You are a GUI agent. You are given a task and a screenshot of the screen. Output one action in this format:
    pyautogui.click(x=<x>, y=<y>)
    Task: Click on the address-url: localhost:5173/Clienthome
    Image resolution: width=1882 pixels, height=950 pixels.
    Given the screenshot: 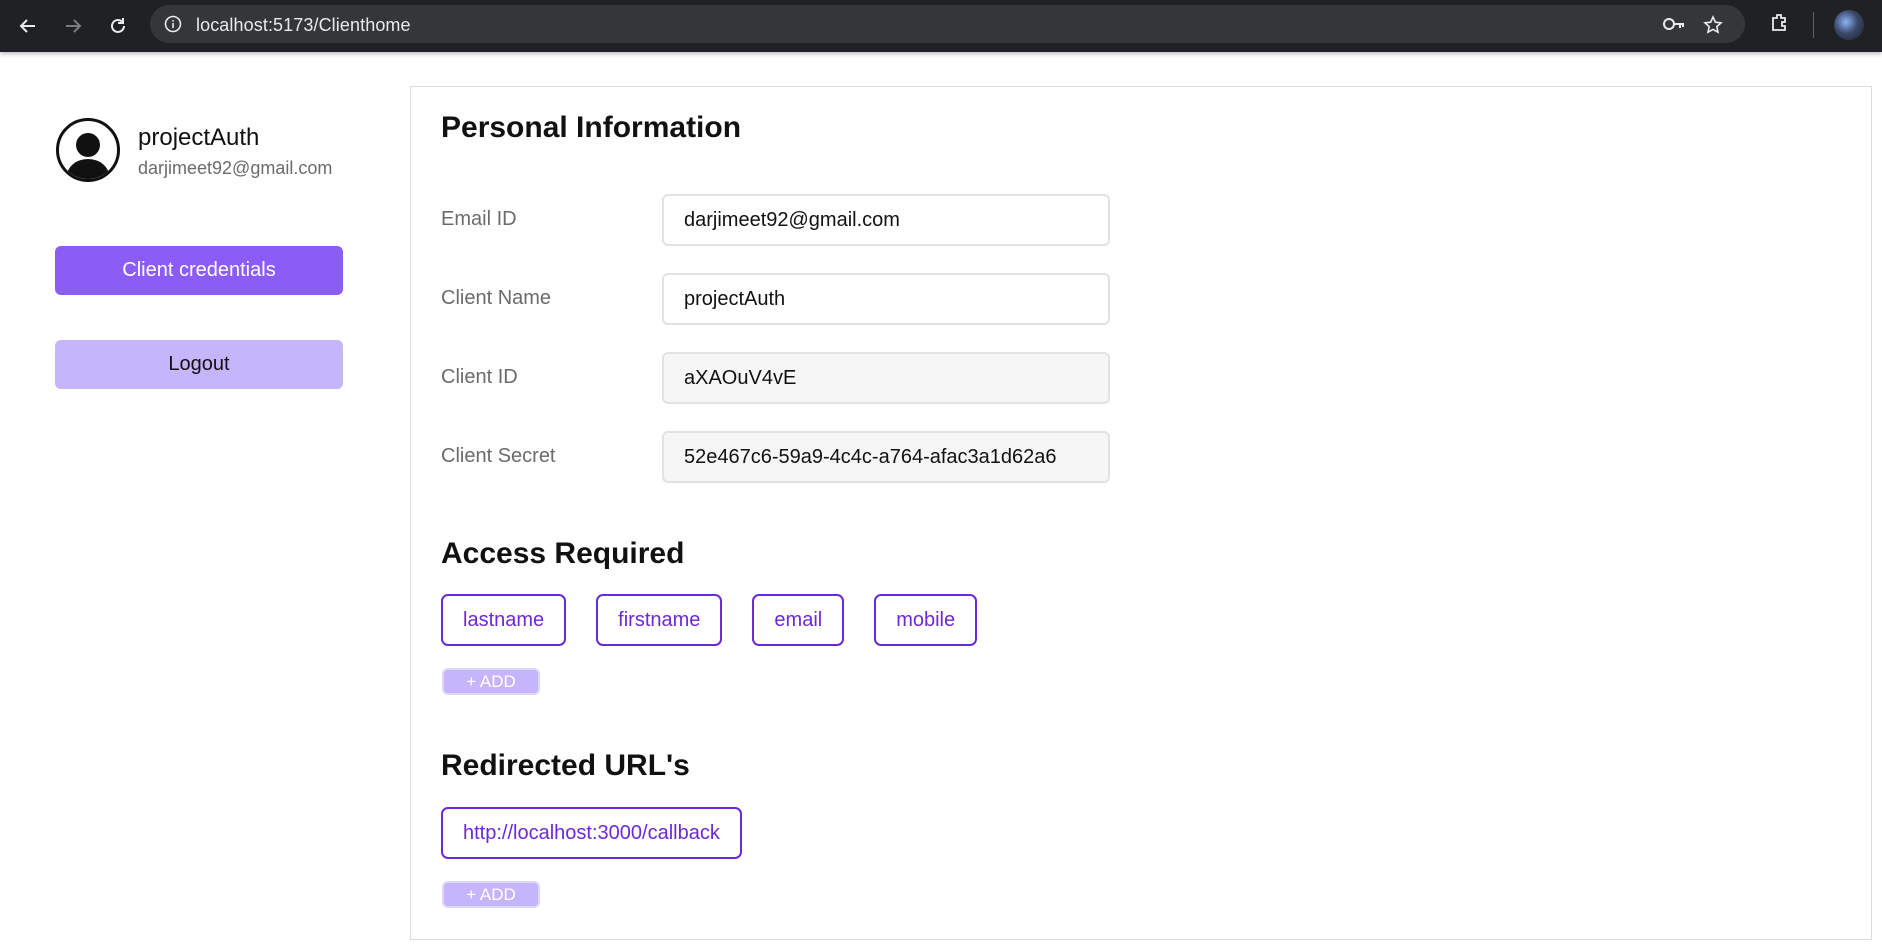 What is the action you would take?
    pyautogui.click(x=303, y=25)
    